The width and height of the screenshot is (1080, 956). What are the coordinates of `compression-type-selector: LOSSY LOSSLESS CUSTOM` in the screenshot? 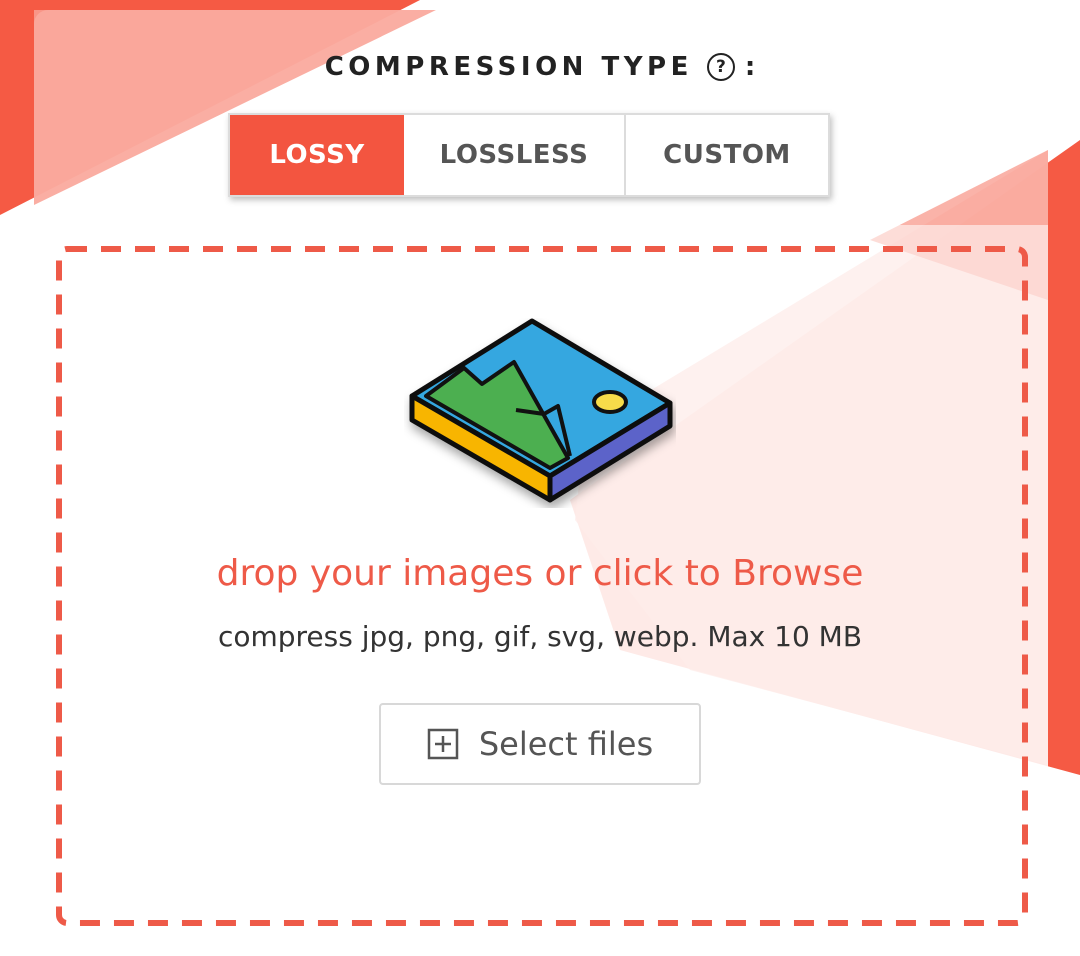 It's located at (529, 155).